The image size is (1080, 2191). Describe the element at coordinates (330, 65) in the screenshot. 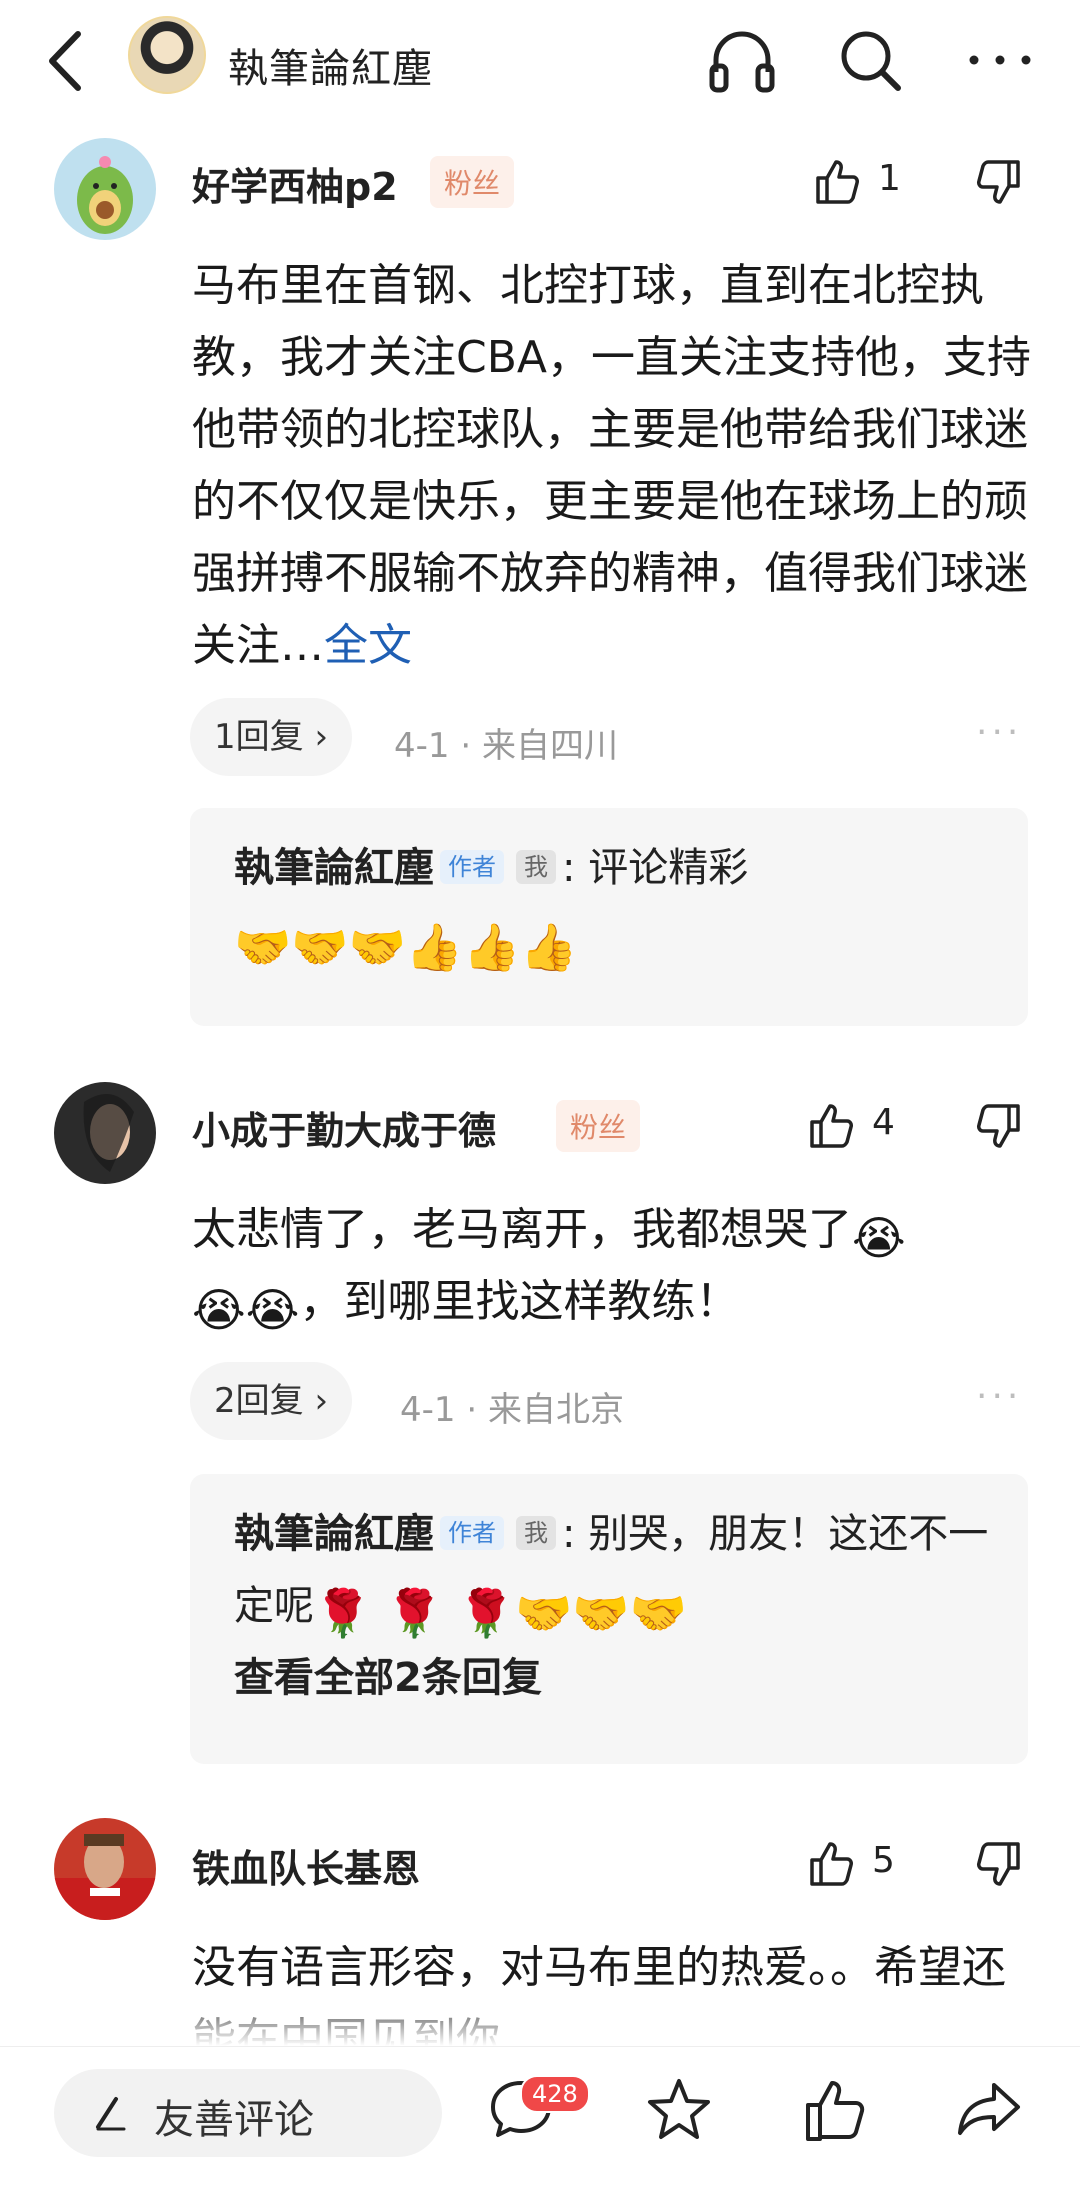

I see `author-title: 執筆論紅塵` at that location.